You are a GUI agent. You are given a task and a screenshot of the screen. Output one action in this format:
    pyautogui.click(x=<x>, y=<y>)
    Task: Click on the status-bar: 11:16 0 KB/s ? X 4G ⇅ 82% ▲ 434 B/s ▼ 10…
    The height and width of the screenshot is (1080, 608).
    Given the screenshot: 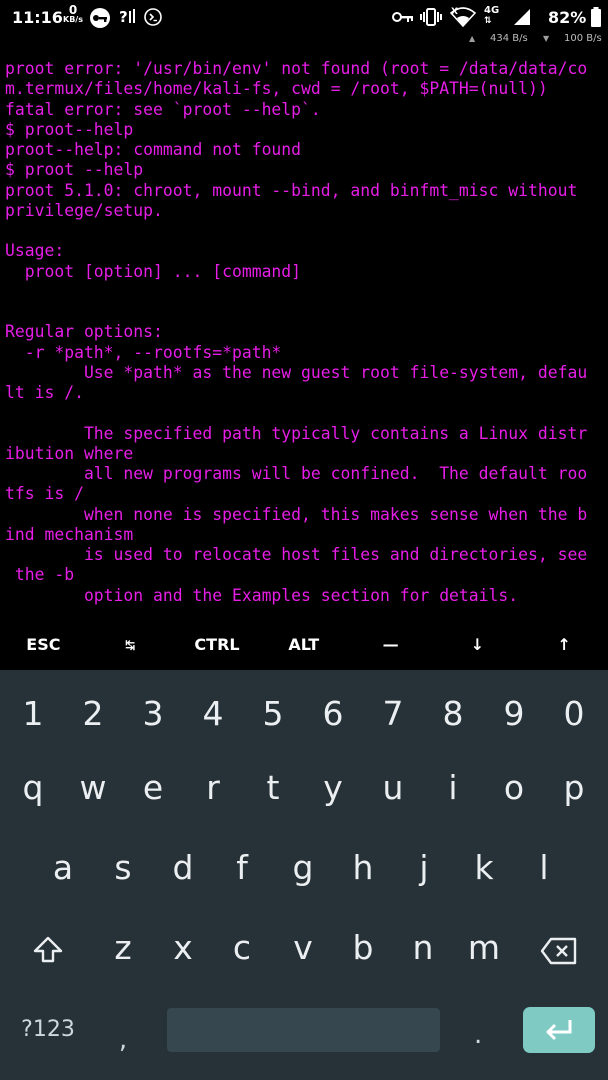 What is the action you would take?
    pyautogui.click(x=304, y=26)
    